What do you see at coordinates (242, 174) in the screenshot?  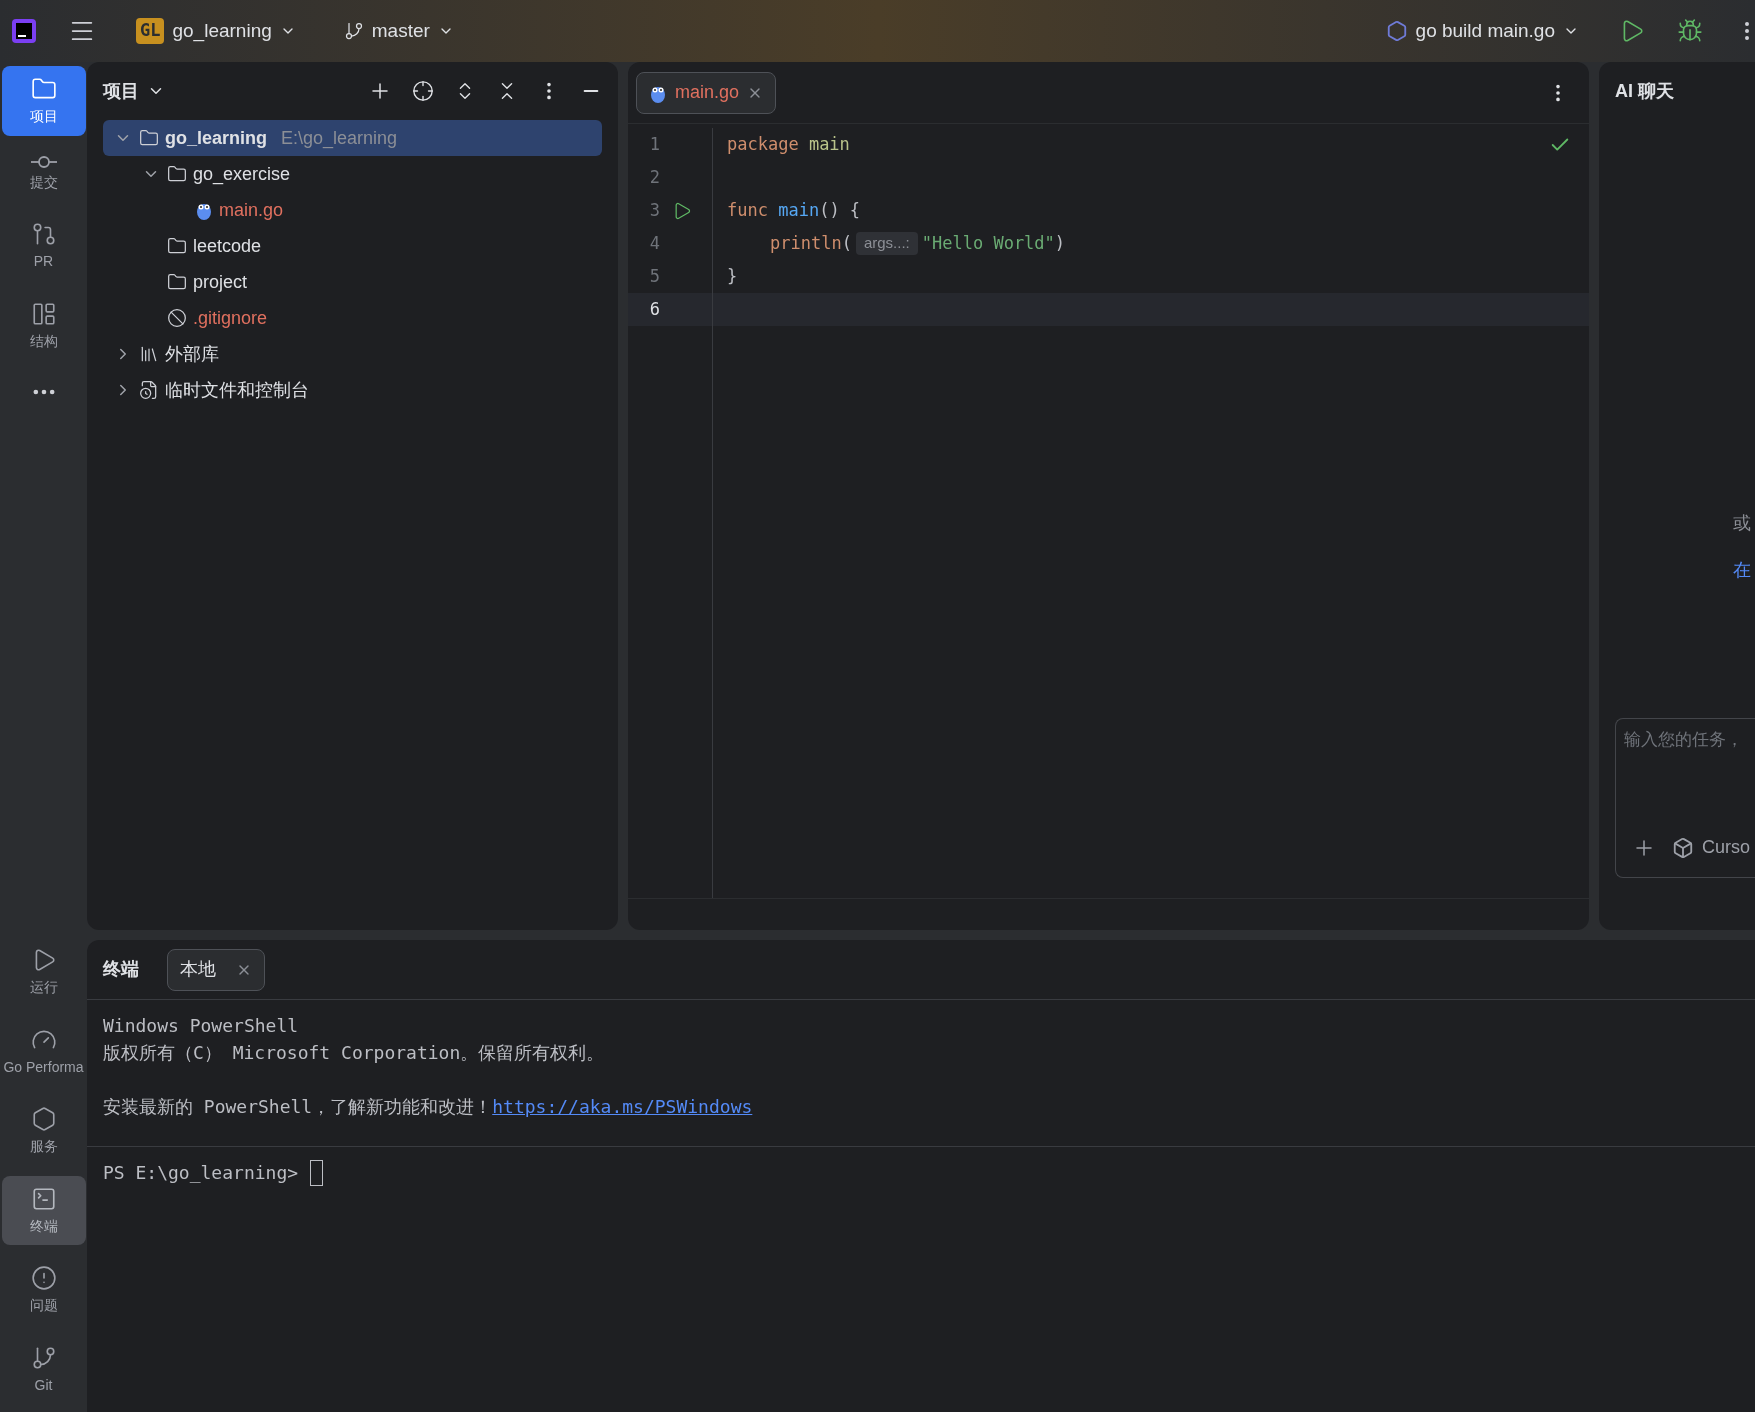 I see `tree-item-name: go_exercise` at bounding box center [242, 174].